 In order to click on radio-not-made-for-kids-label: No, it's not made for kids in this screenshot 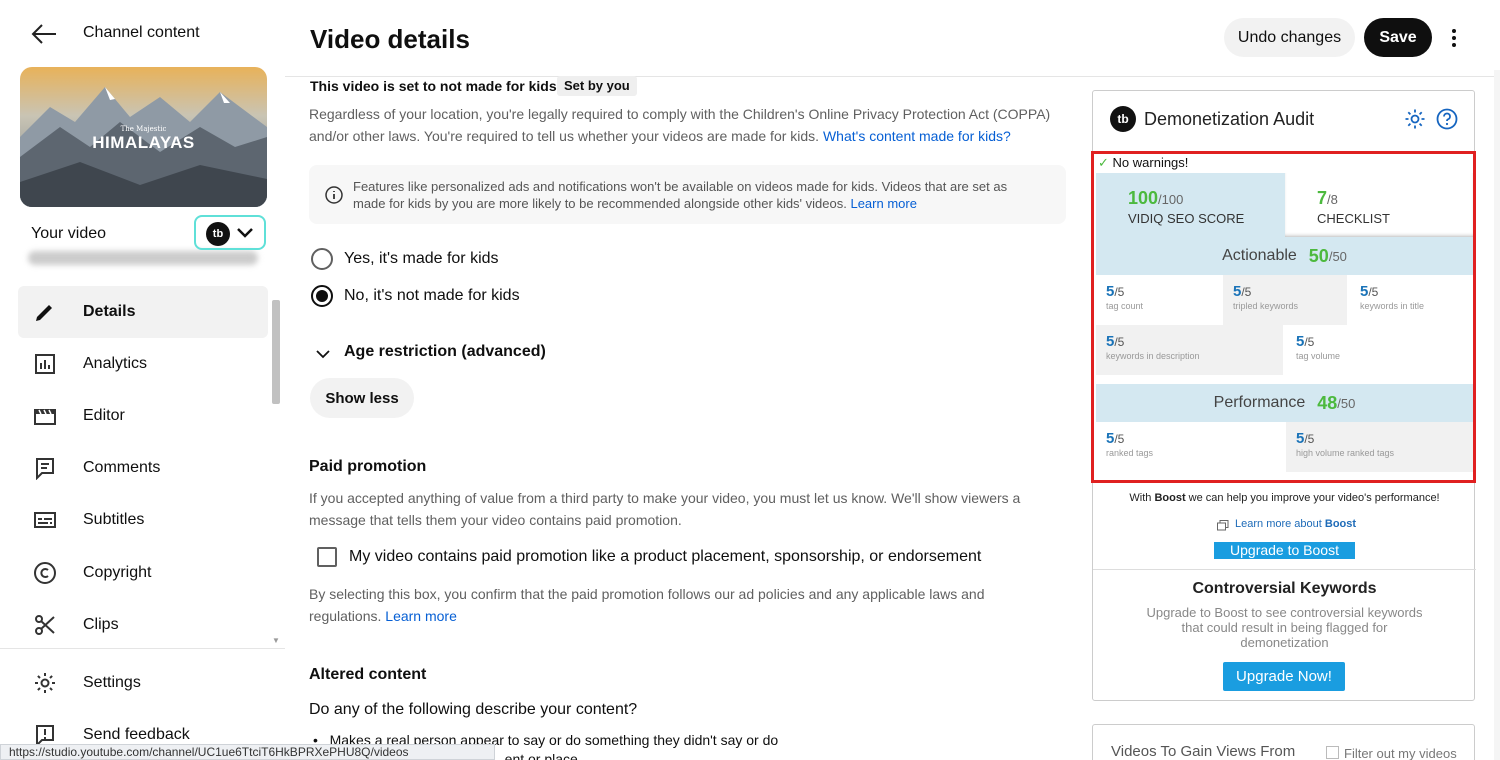, I will do `click(432, 296)`.